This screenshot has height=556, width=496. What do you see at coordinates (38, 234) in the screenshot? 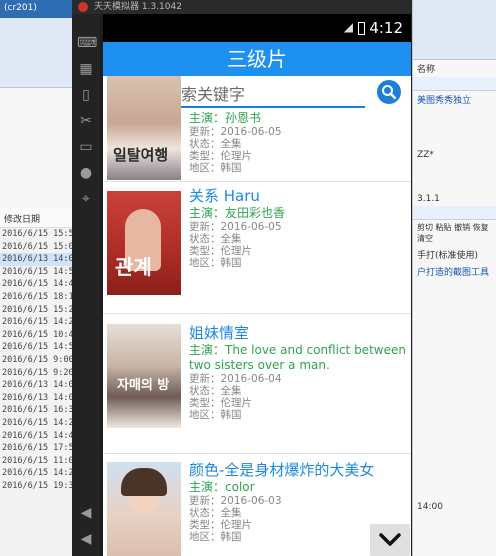
I see `date-row: 2016/6/15 15:52` at bounding box center [38, 234].